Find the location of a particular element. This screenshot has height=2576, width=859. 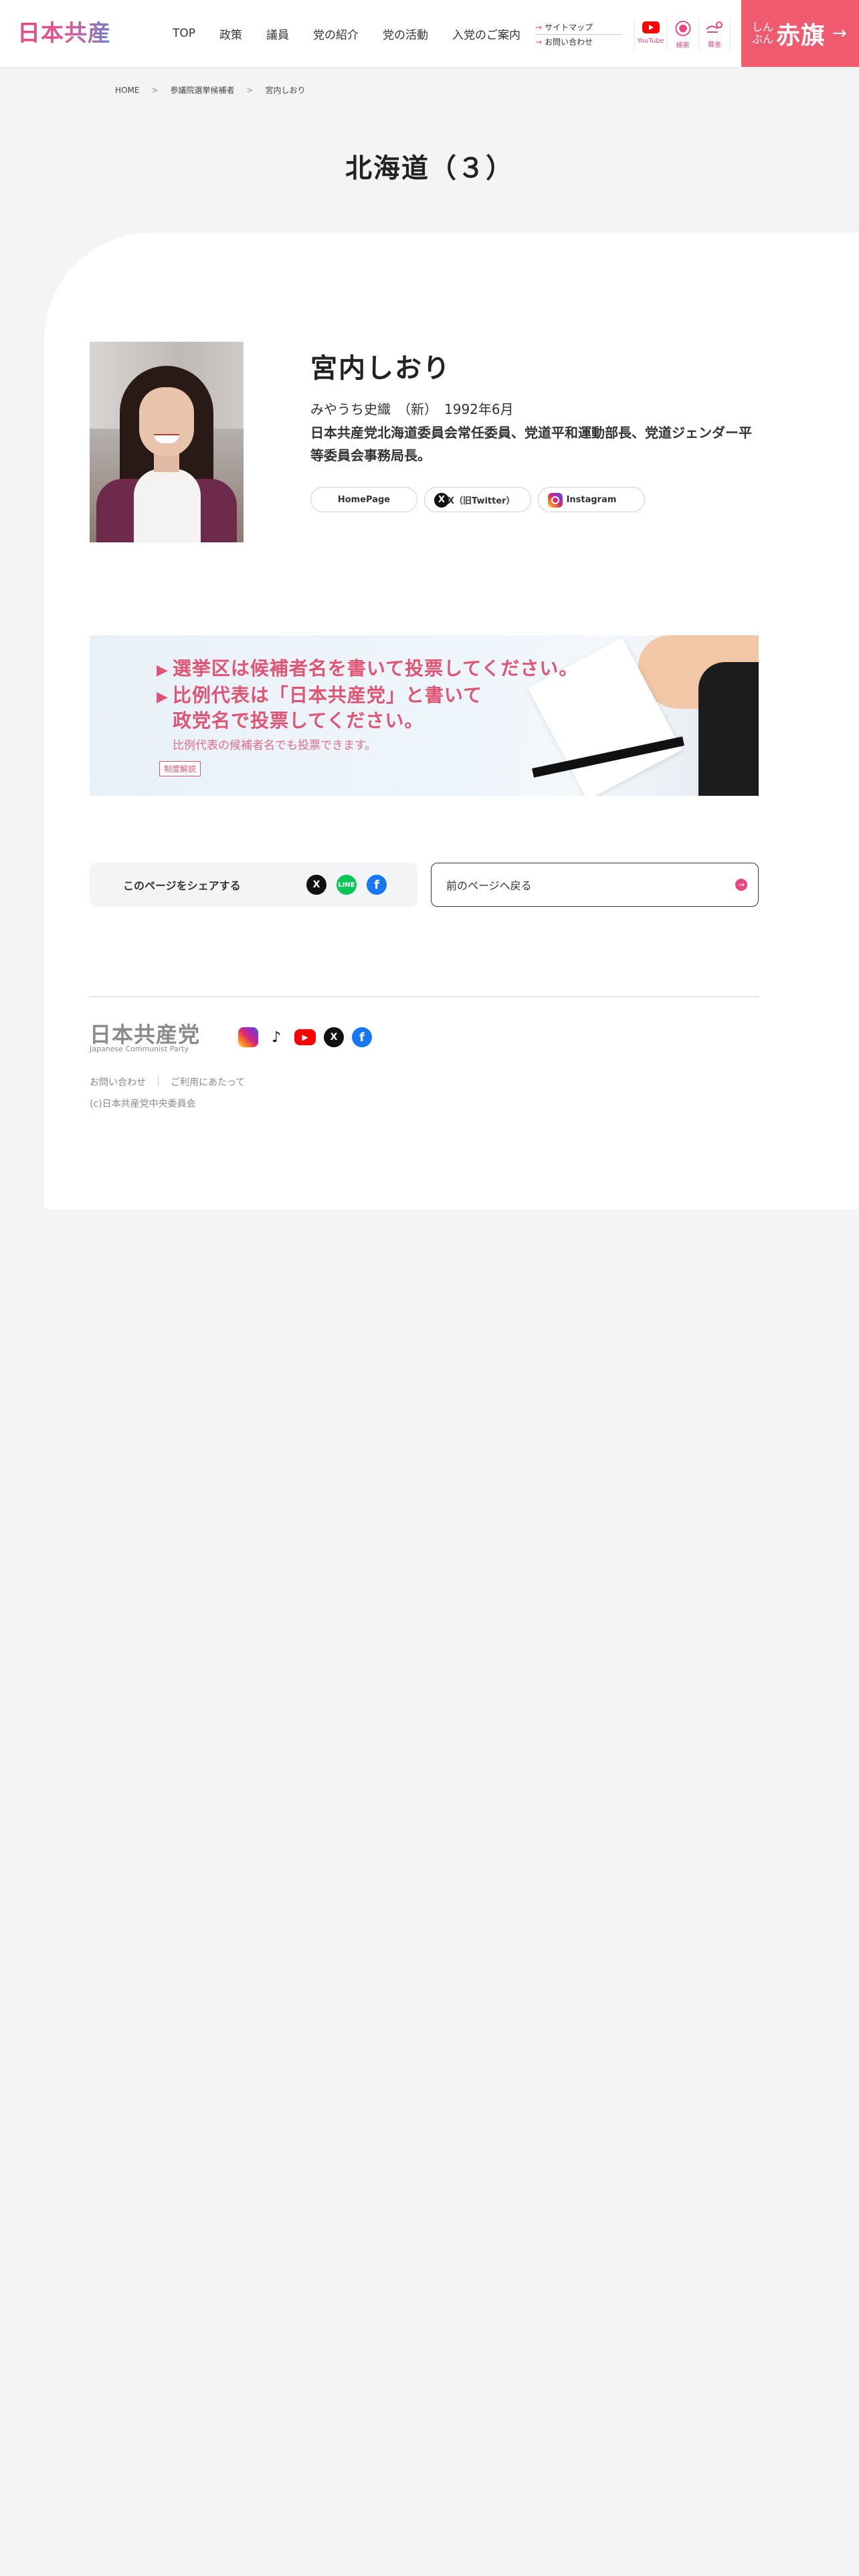

akahata-small-label: しんぶん is located at coordinates (763, 33).